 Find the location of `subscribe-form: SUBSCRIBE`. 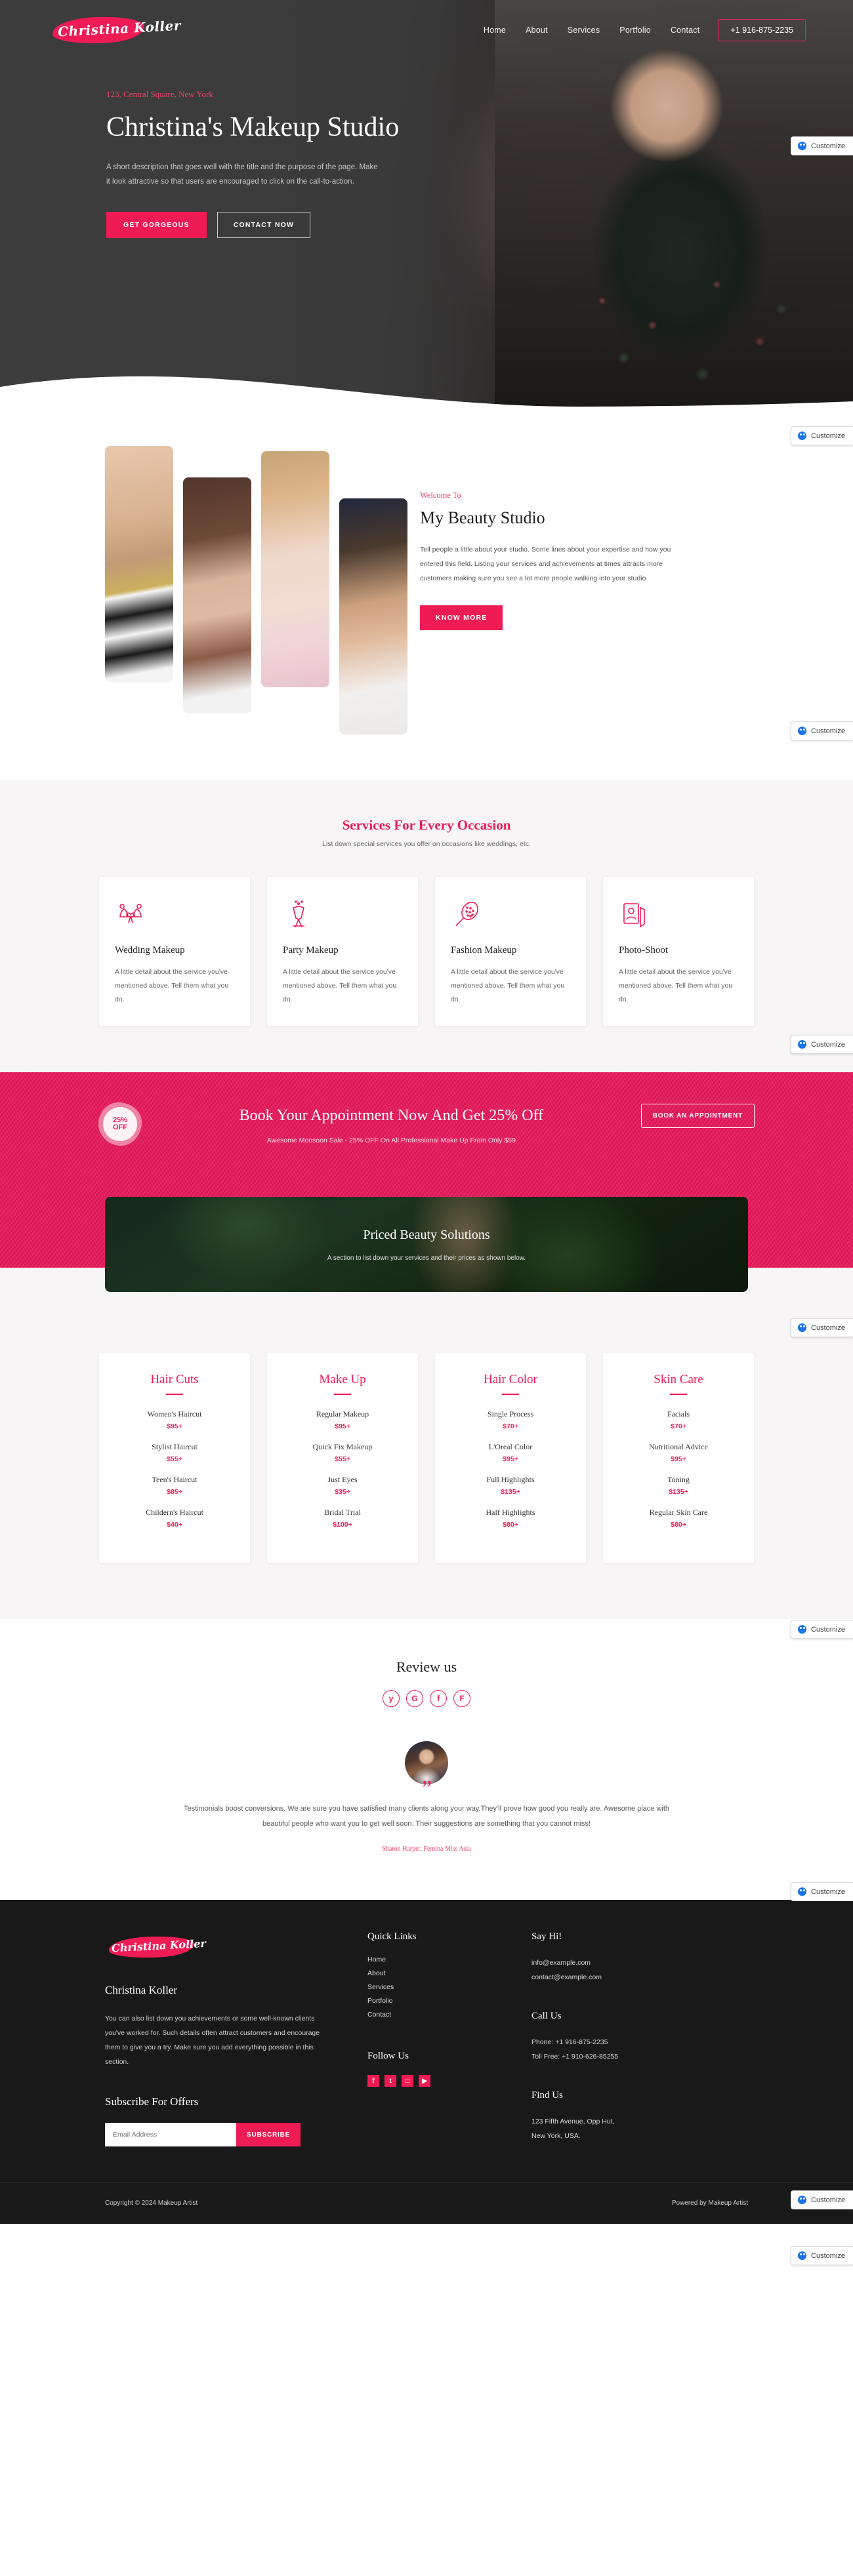

subscribe-form: SUBSCRIBE is located at coordinates (217, 2135).